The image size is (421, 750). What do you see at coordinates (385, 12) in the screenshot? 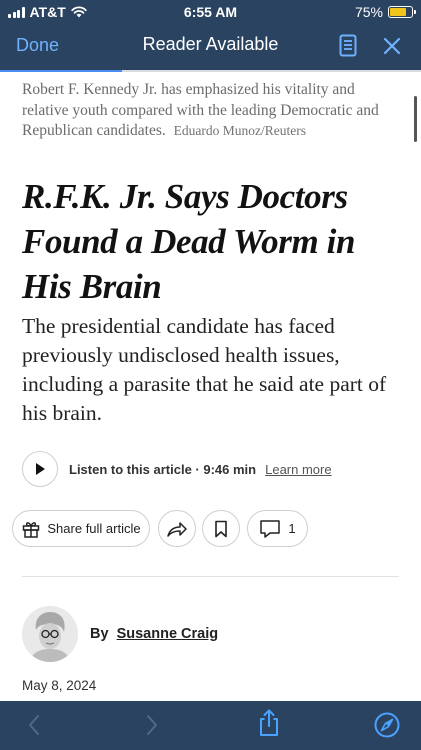
I see `status-right: 75%` at bounding box center [385, 12].